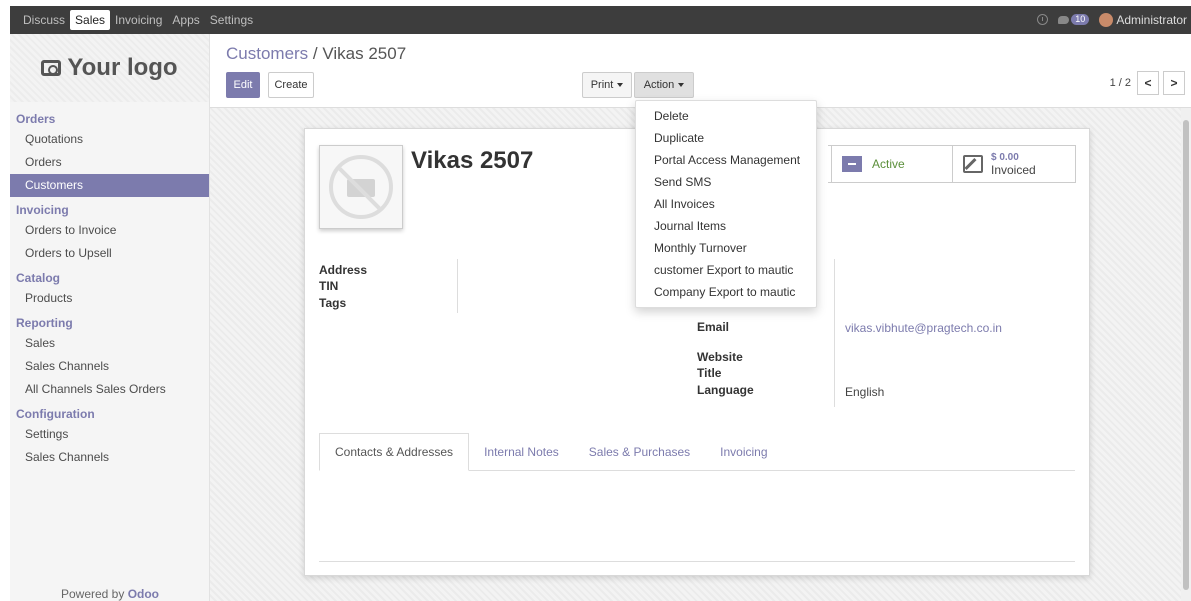  I want to click on pager: 1 / 2 < >, so click(1147, 83).